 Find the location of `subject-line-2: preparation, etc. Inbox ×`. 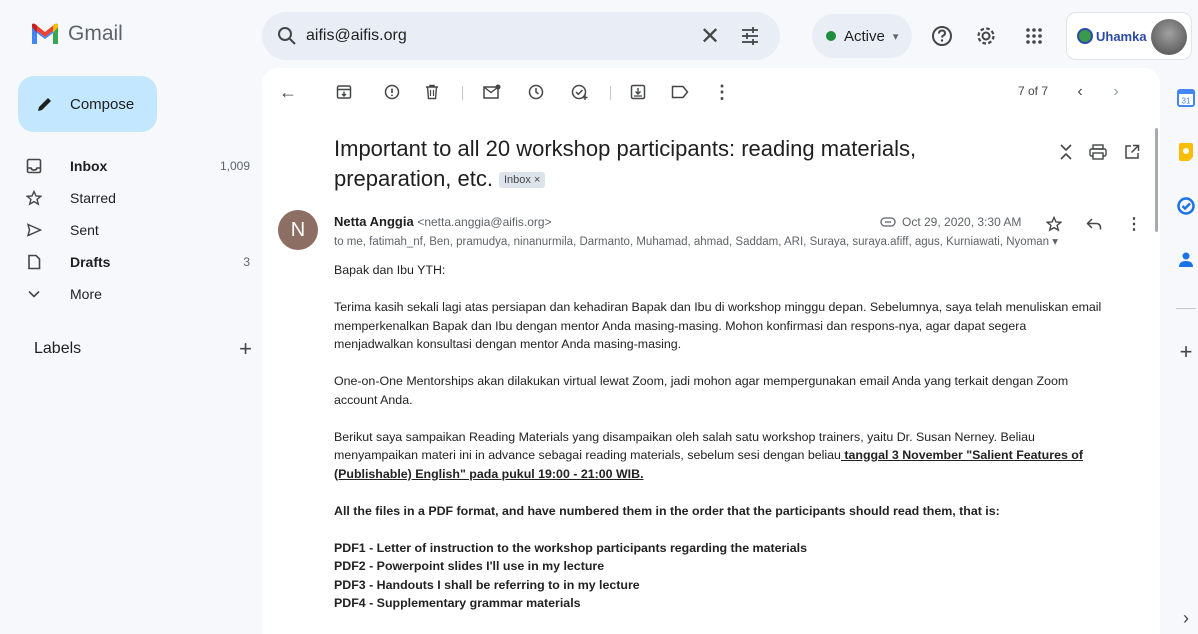

subject-line-2: preparation, etc. Inbox × is located at coordinates (654, 179).